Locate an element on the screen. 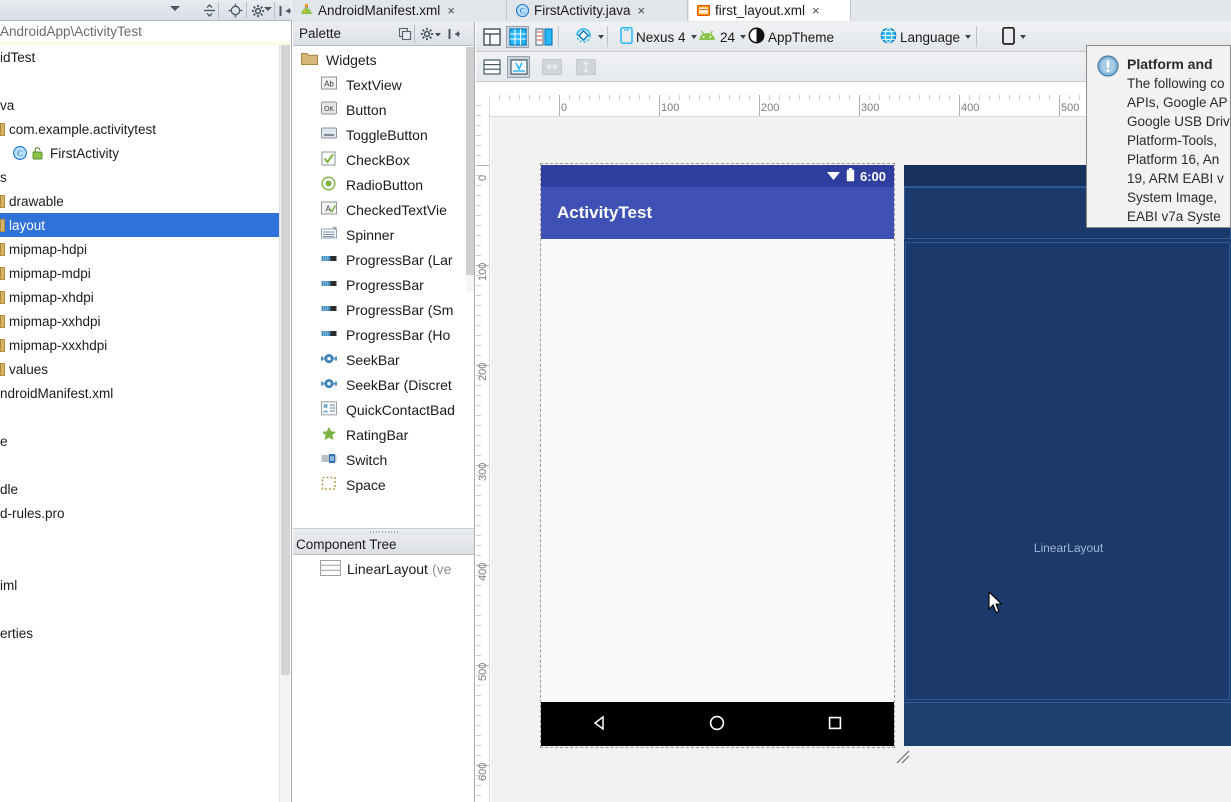 The width and height of the screenshot is (1231, 802). palette-item-space: Space is located at coordinates (353, 484).